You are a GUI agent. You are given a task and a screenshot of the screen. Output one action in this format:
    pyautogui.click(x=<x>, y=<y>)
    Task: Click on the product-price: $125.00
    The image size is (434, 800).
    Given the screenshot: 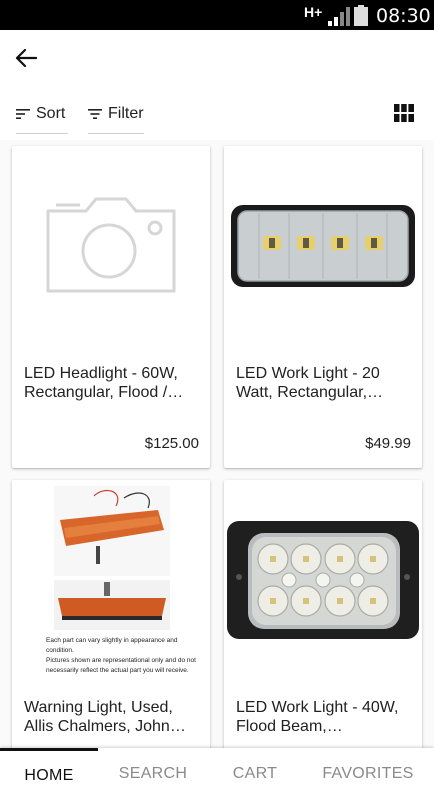 What is the action you would take?
    pyautogui.click(x=171, y=443)
    